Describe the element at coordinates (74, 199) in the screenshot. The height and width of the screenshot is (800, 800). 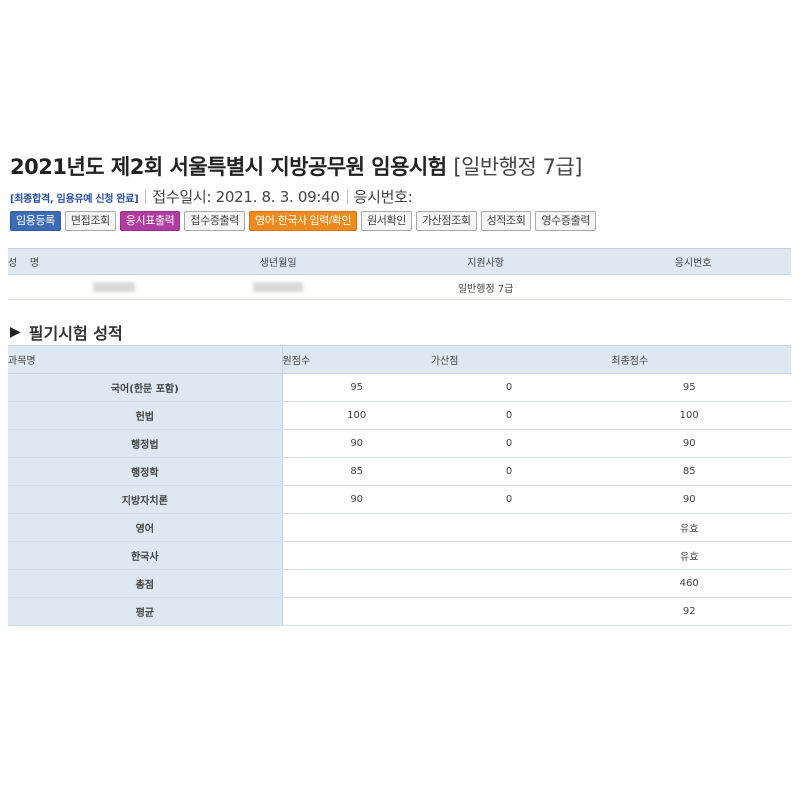
I see `status-badge: [최종합격, 임용유예 신청 완료]` at that location.